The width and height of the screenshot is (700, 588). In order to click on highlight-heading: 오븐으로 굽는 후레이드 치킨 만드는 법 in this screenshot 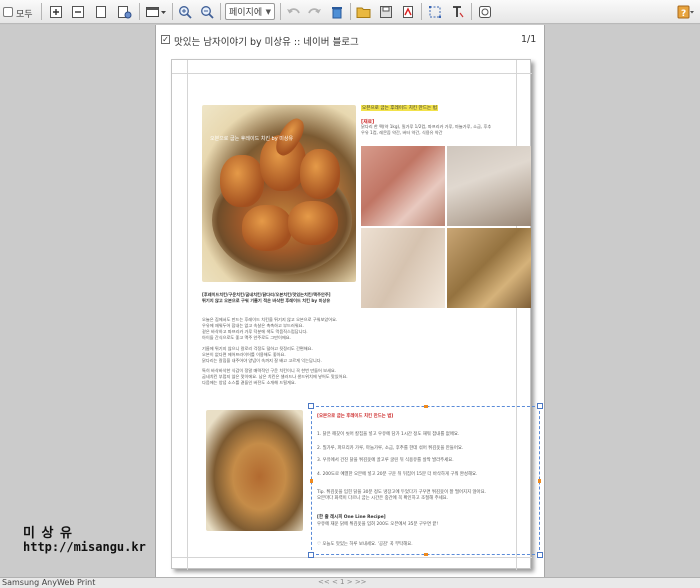, I will do `click(399, 108)`.